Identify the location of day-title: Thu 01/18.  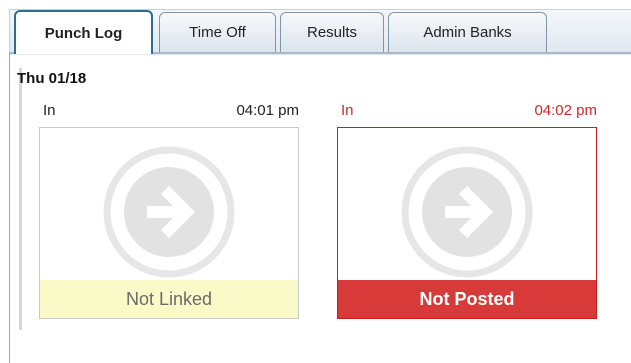
(52, 78).